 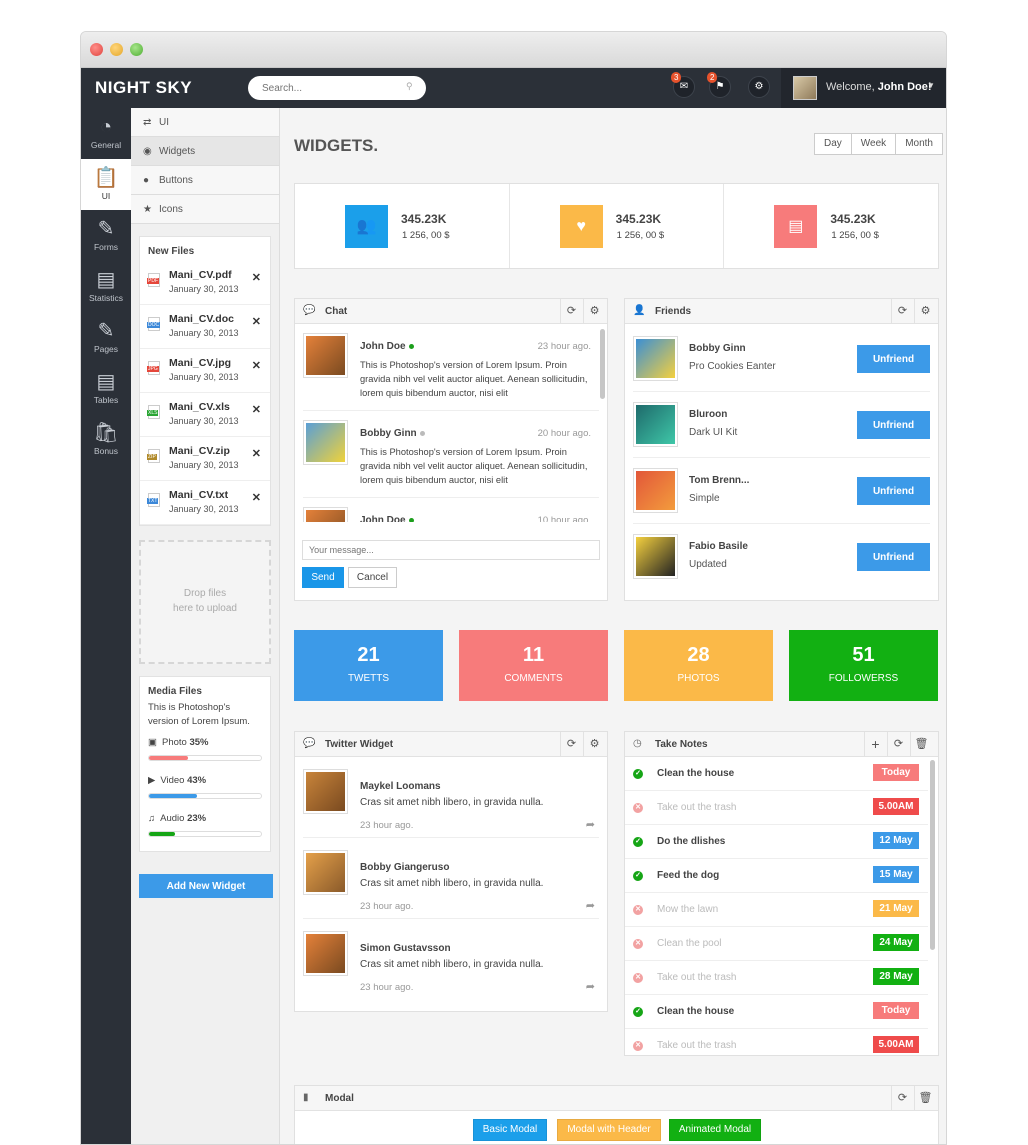 I want to click on subnav-item-buttons: ● Buttons, so click(x=205, y=180).